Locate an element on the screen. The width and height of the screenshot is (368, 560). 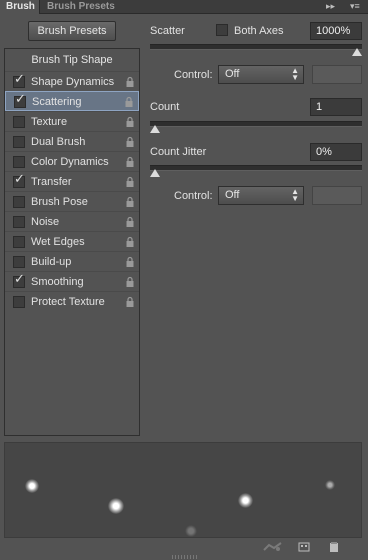
count-jitter-value-field: 0% is located at coordinates (336, 152).